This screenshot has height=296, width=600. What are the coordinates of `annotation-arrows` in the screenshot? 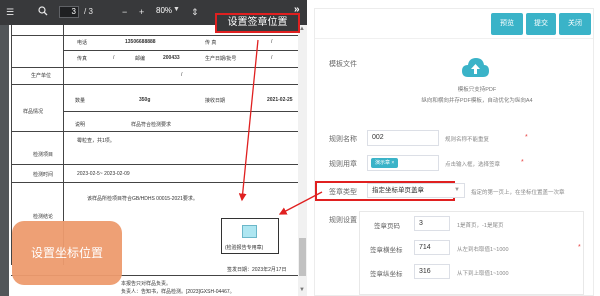 It's located at (280, 127).